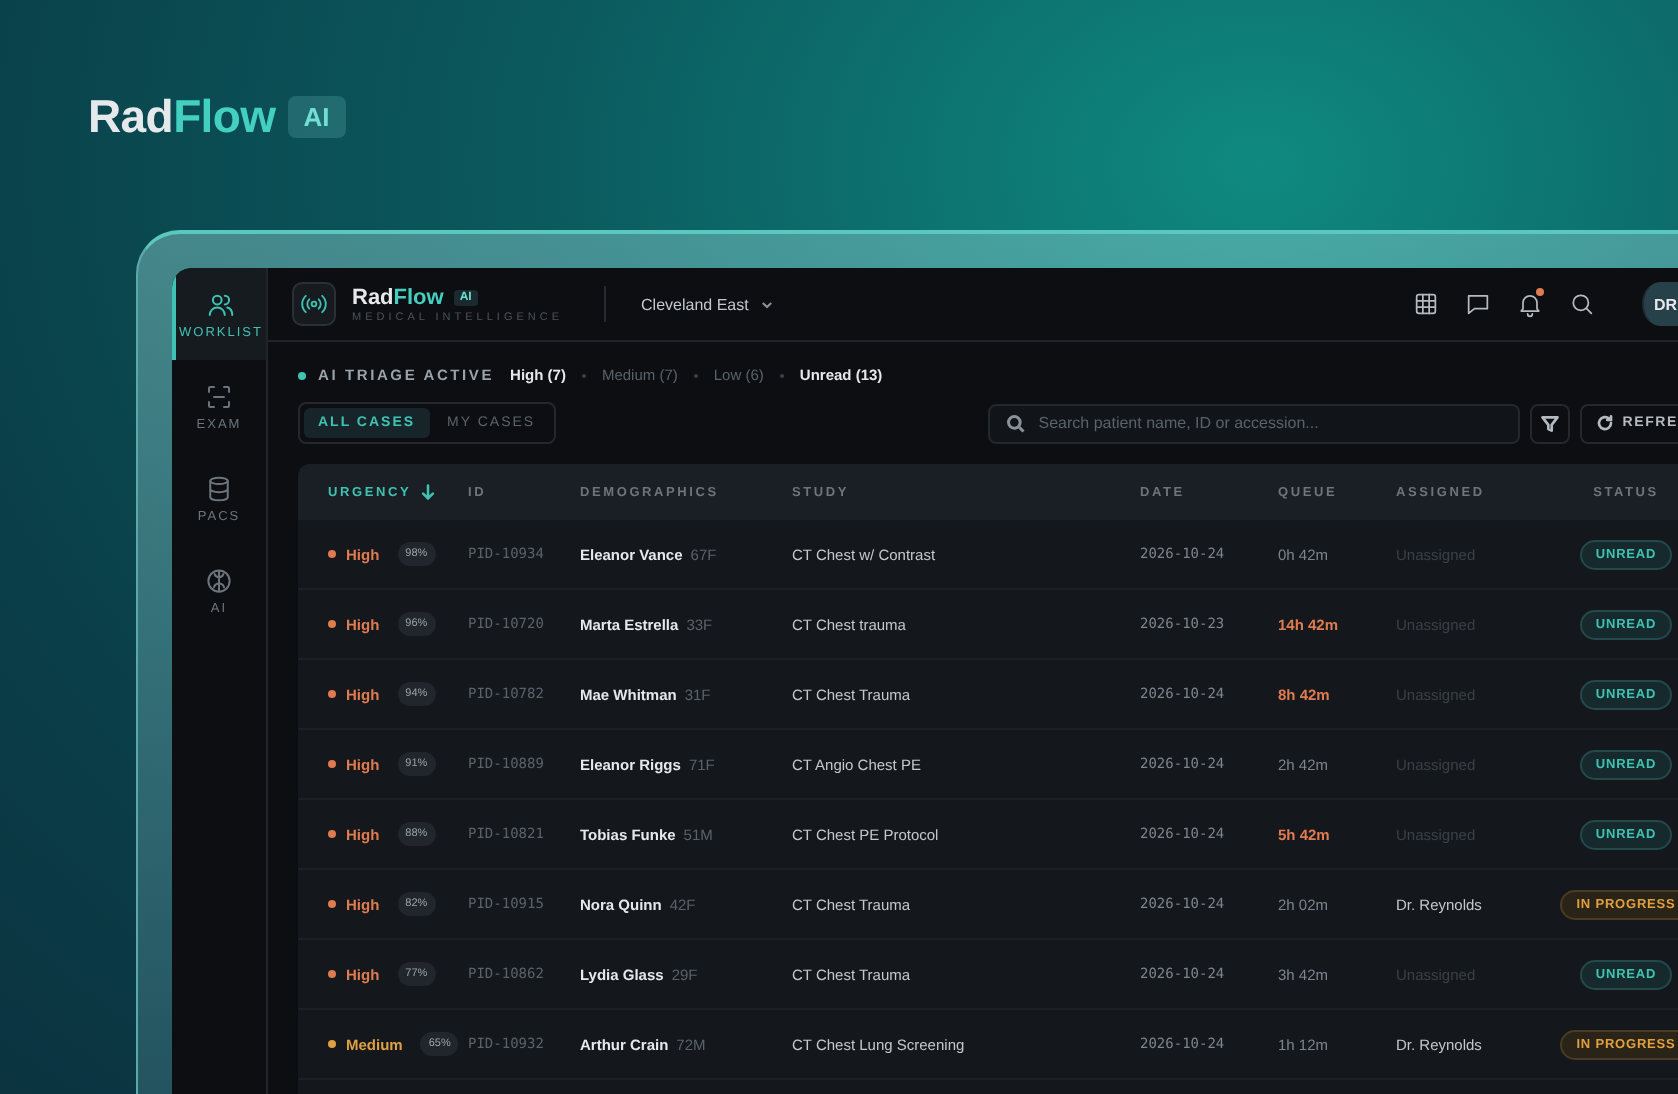  I want to click on ai-badge: AI, so click(316, 116).